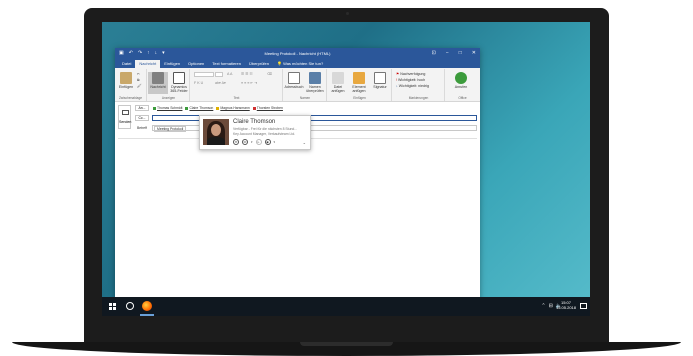  I want to click on high-importance-label: Wichtigkeit: hoch, so click(412, 80).